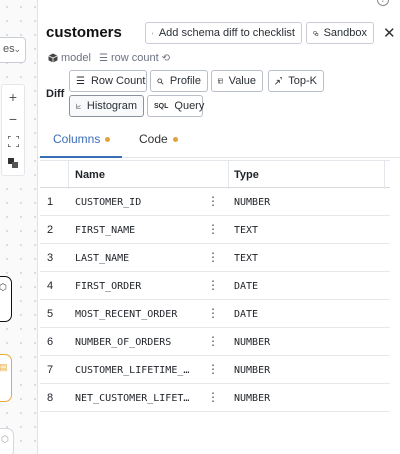  I want to click on table-row: 1 CUSTOMER_ID ⋮ NUMBER, so click(215, 202).